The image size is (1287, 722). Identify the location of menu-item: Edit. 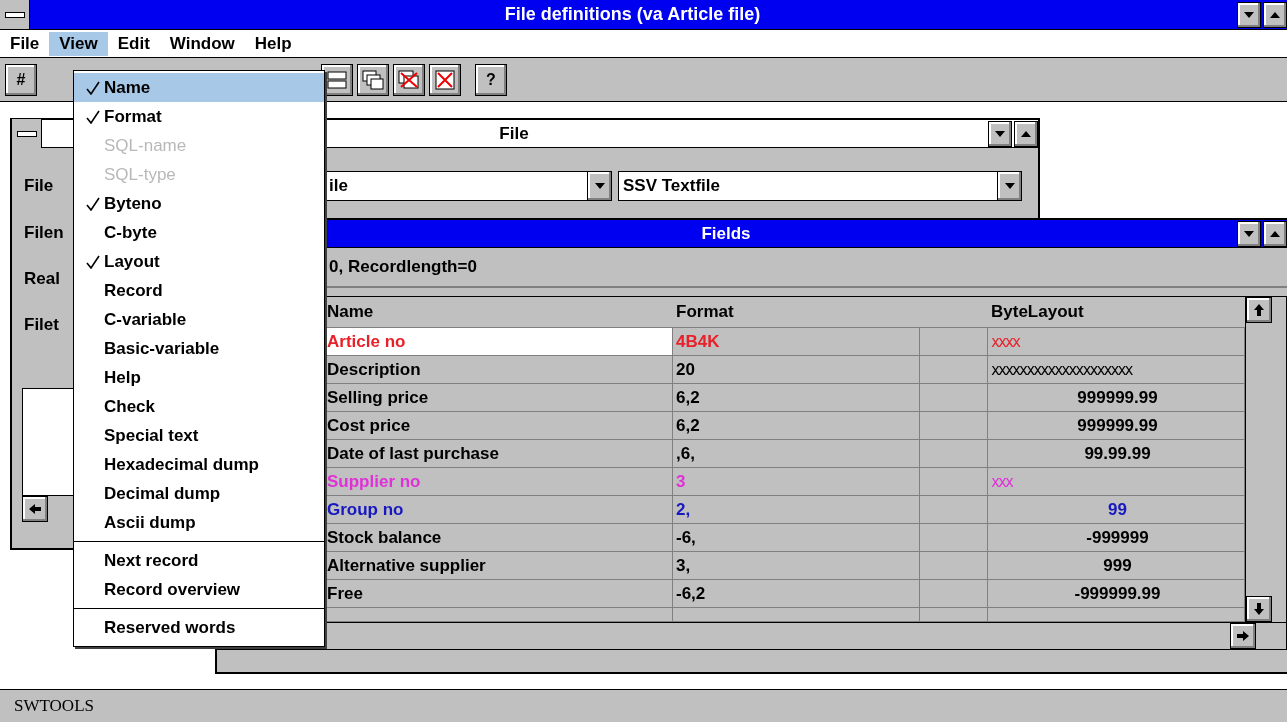
(133, 43).